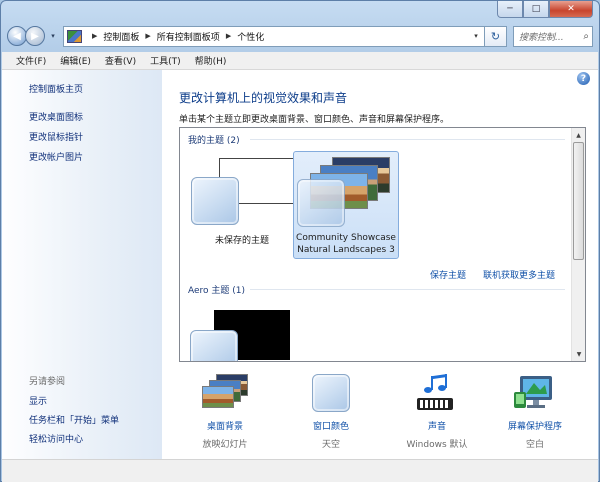 This screenshot has height=482, width=600. What do you see at coordinates (38, 400) in the screenshot?
I see `sidebar-display: 显示` at bounding box center [38, 400].